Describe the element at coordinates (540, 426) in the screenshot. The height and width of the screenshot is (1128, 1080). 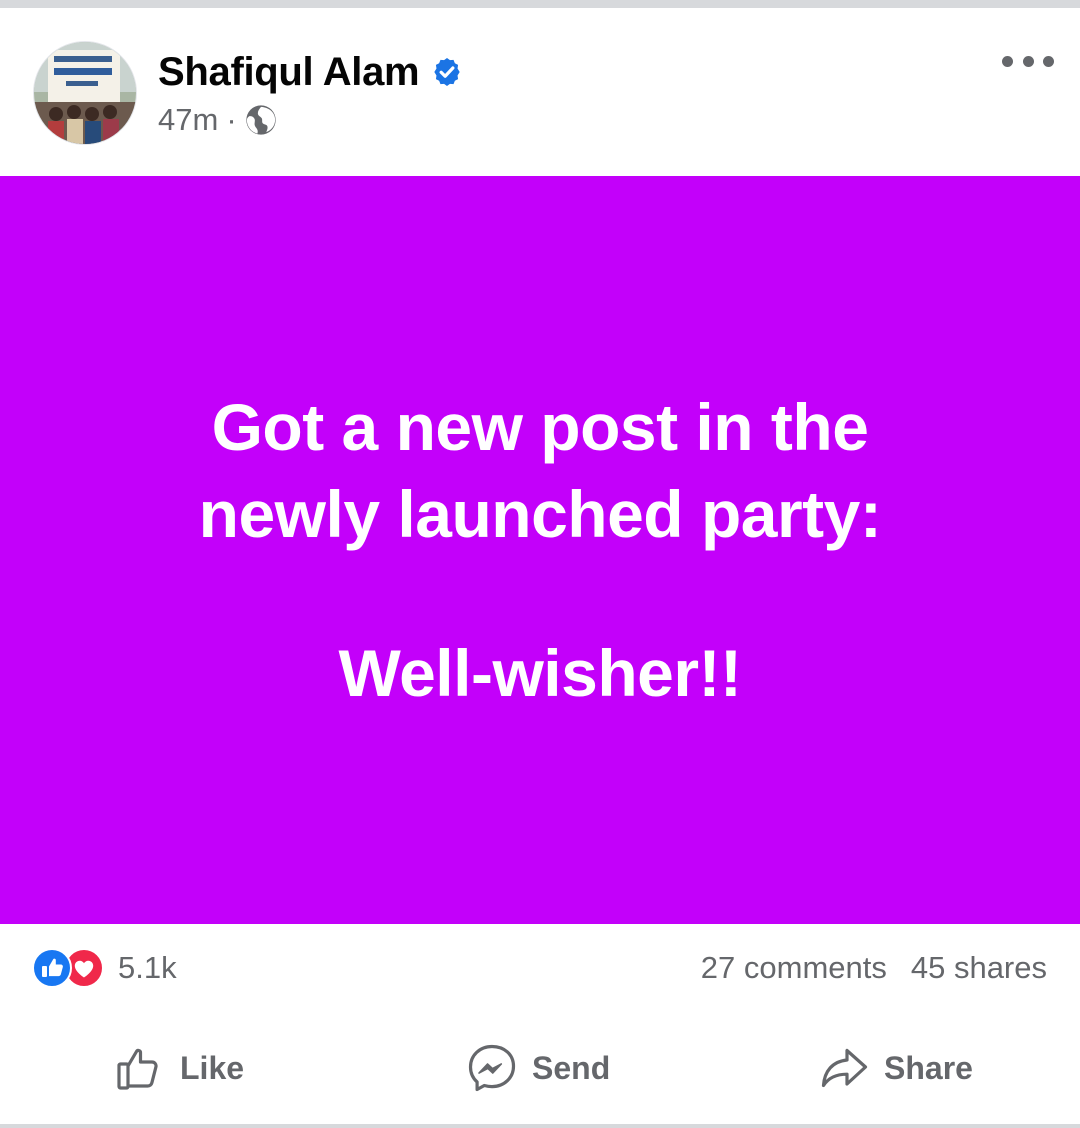
I see `post-text-line: Got a new post in the` at that location.